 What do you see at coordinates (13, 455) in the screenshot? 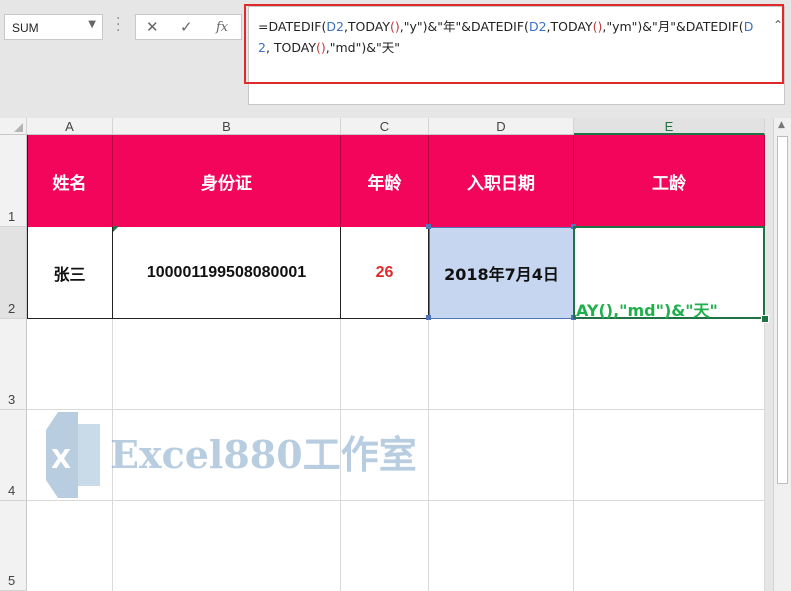
I see `row-header-4: 4` at bounding box center [13, 455].